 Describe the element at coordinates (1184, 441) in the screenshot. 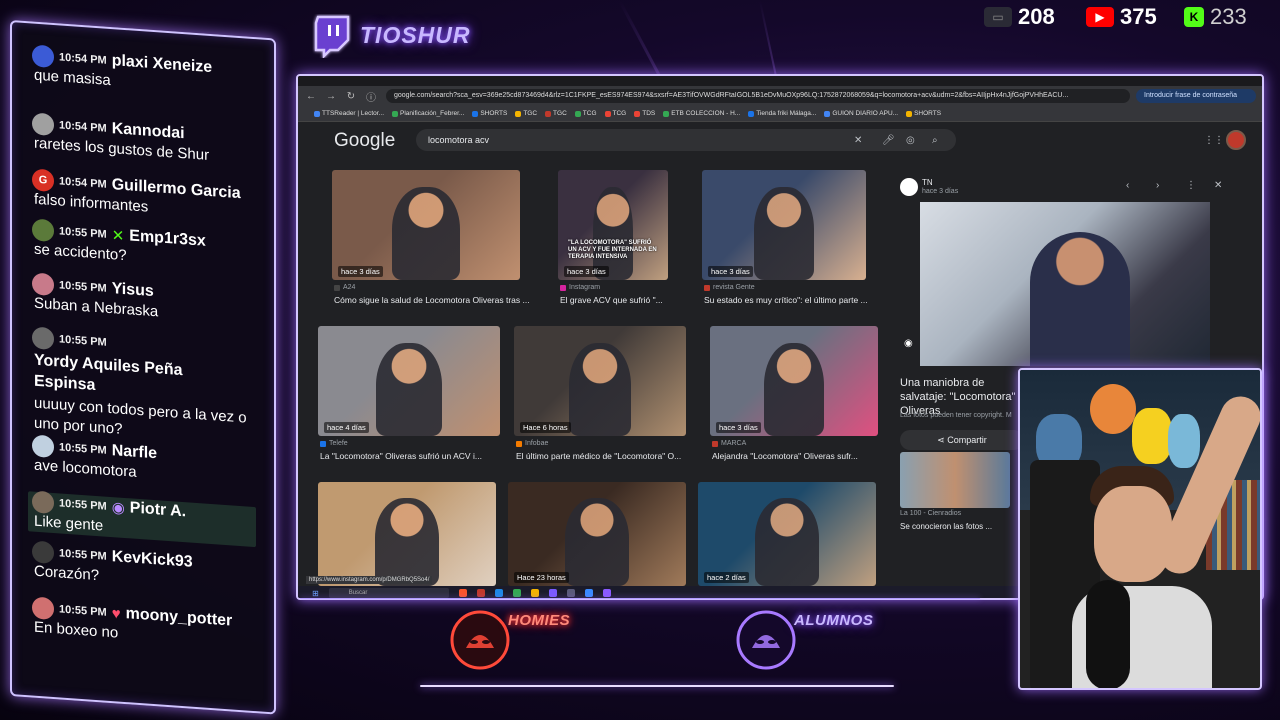

I see `figure-squirtle` at that location.